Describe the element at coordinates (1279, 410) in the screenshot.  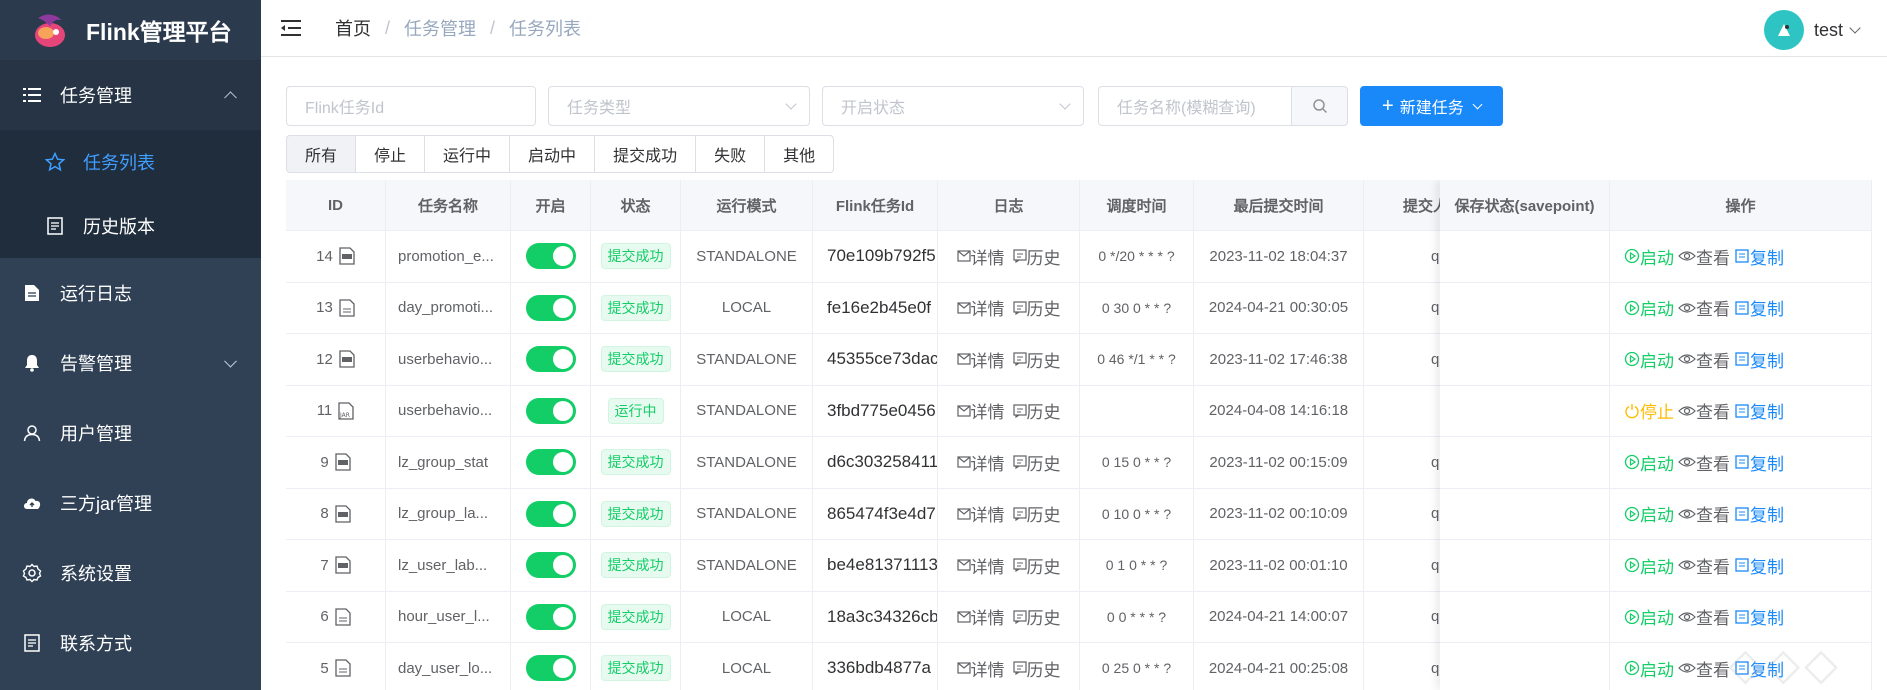
I see `last-submit-cell: 2024-04-08 14:16:18` at that location.